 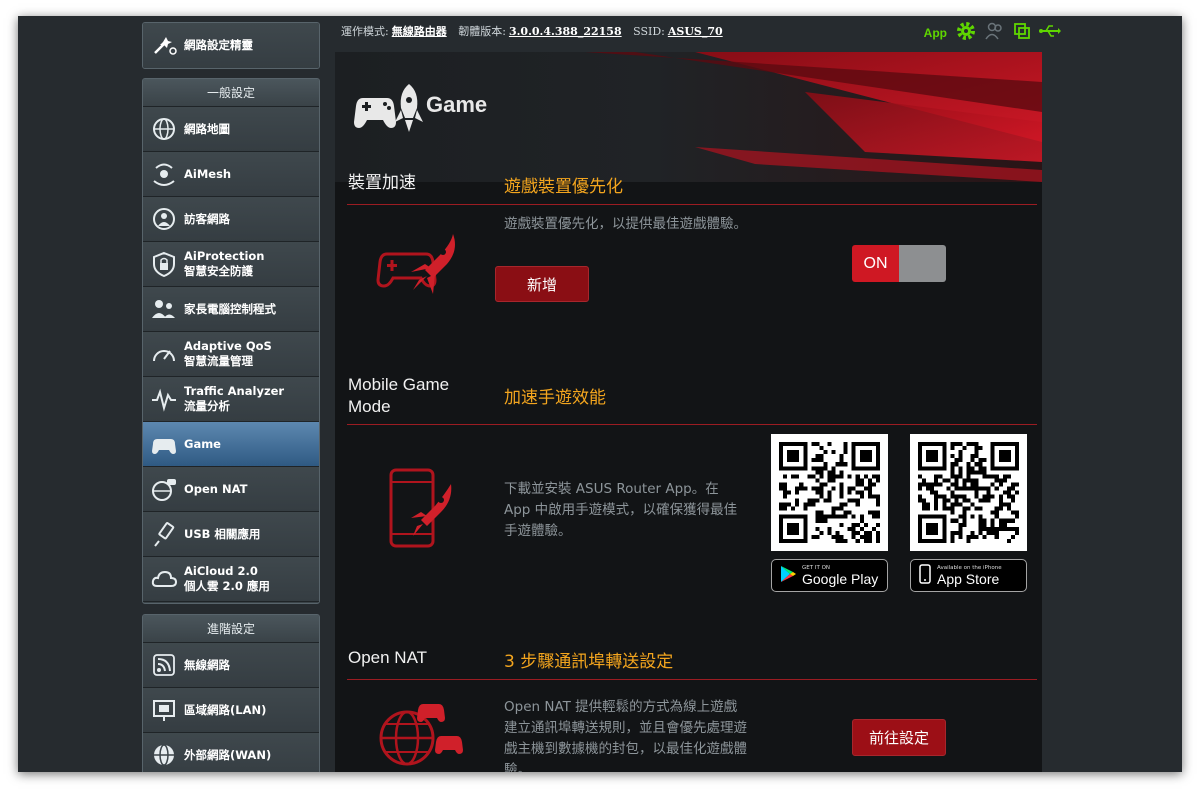 I want to click on sidebar-item-title: AiMesh, so click(x=208, y=173).